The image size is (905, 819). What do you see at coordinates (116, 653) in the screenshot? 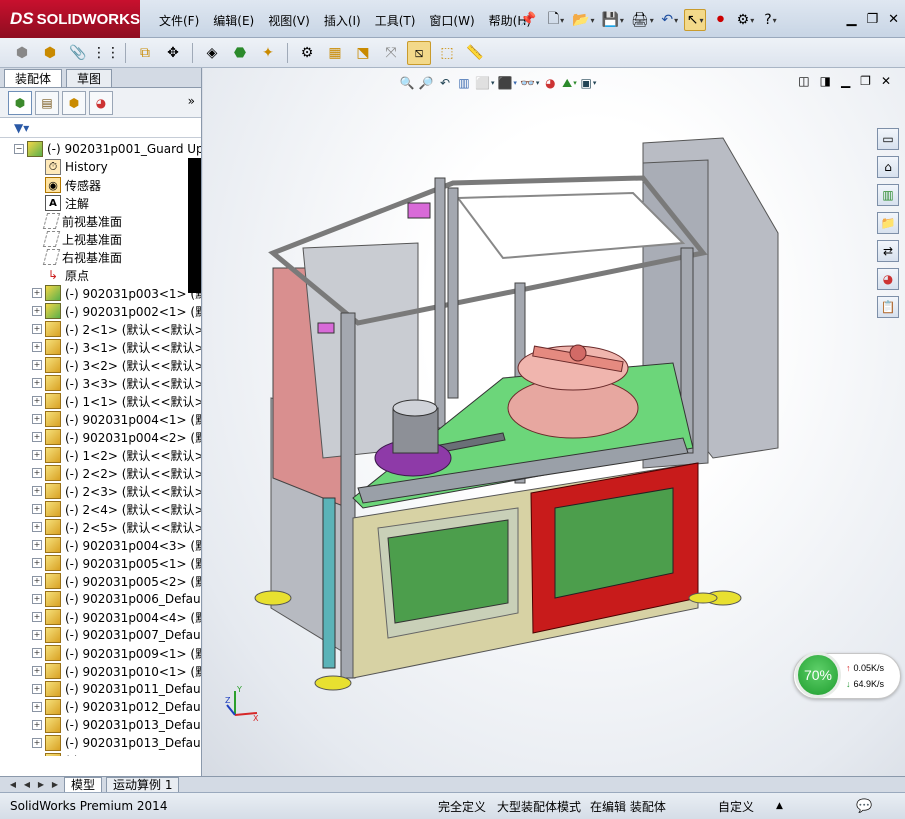
I see `tree-component-item: + (-) 902031p009<1> (默` at bounding box center [116, 653].